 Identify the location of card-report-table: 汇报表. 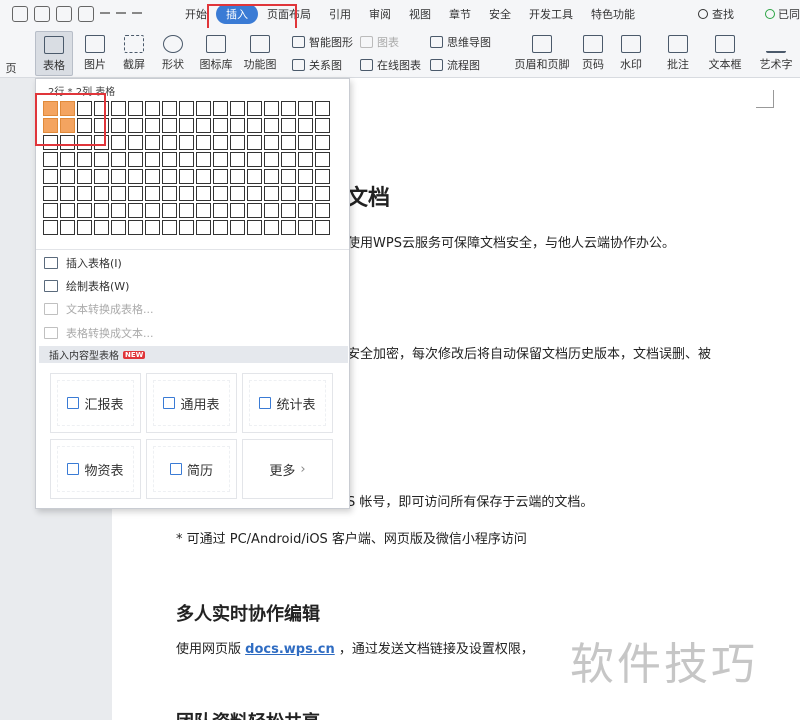
(95, 403).